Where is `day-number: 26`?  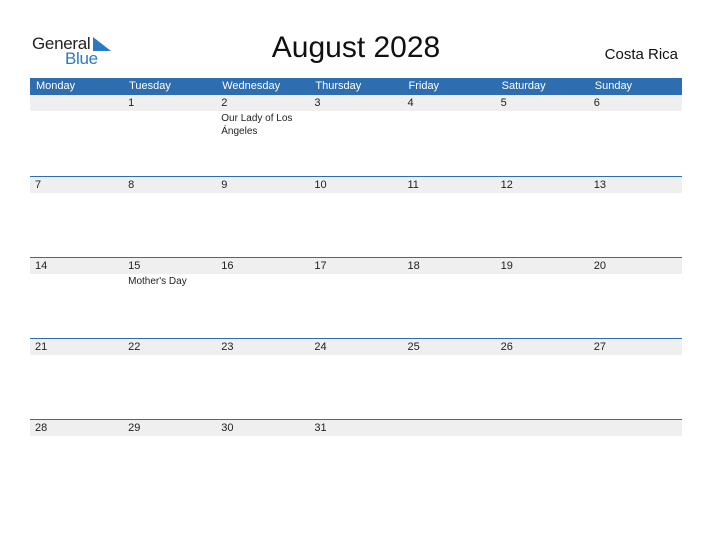 day-number: 26 is located at coordinates (506, 347).